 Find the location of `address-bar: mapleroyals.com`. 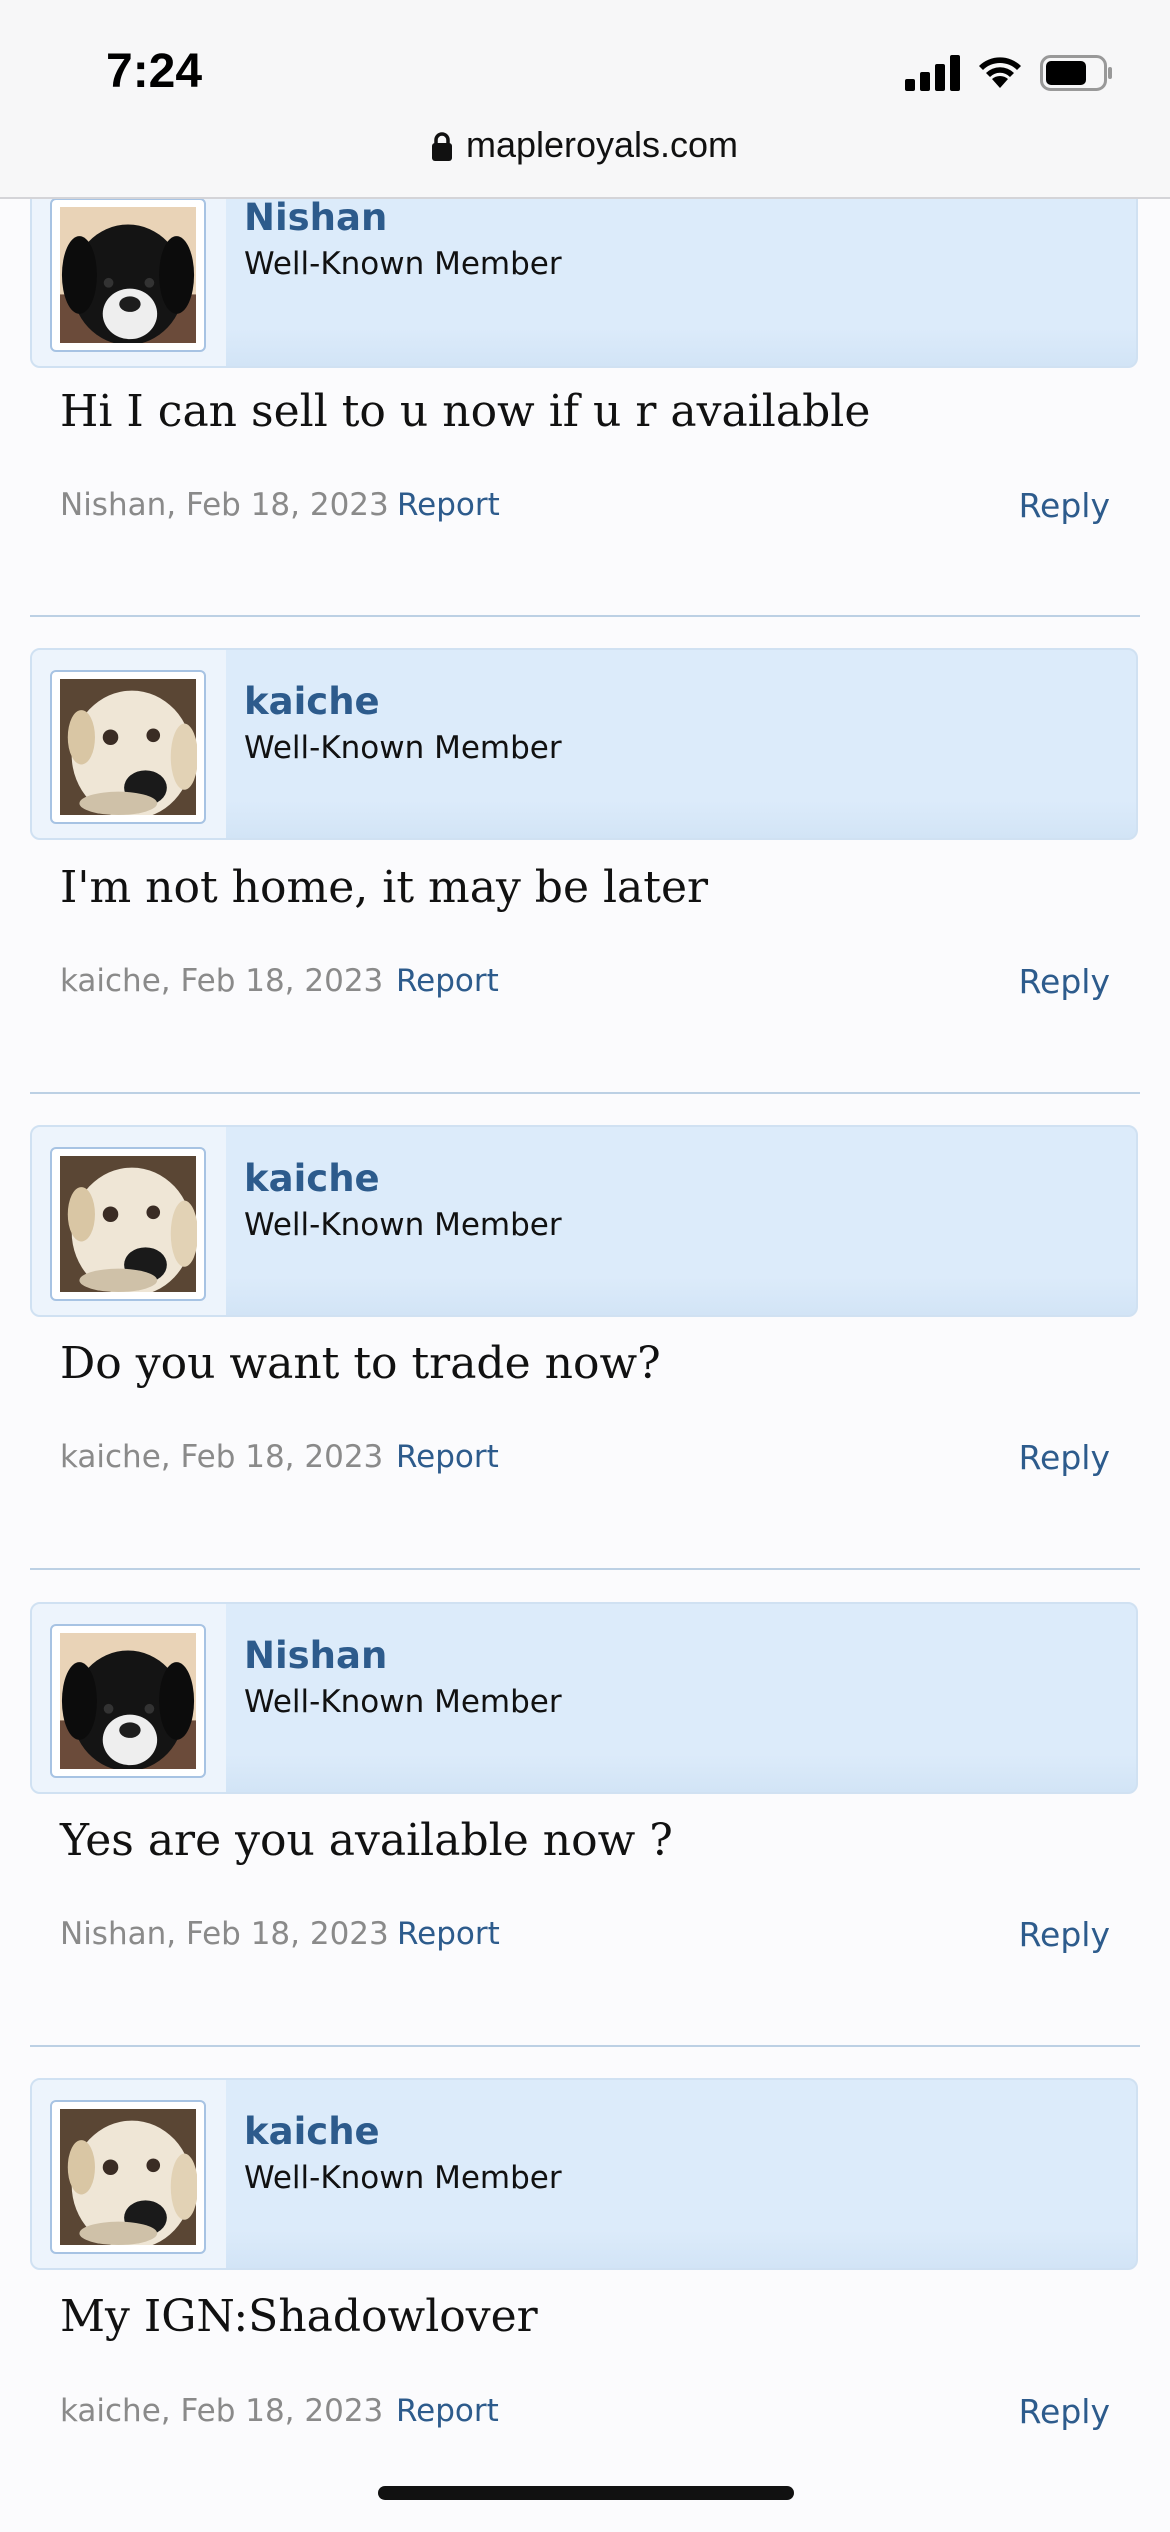

address-bar: mapleroyals.com is located at coordinates (585, 145).